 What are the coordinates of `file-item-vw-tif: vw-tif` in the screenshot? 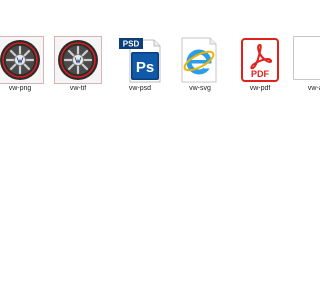 It's located at (78, 68).